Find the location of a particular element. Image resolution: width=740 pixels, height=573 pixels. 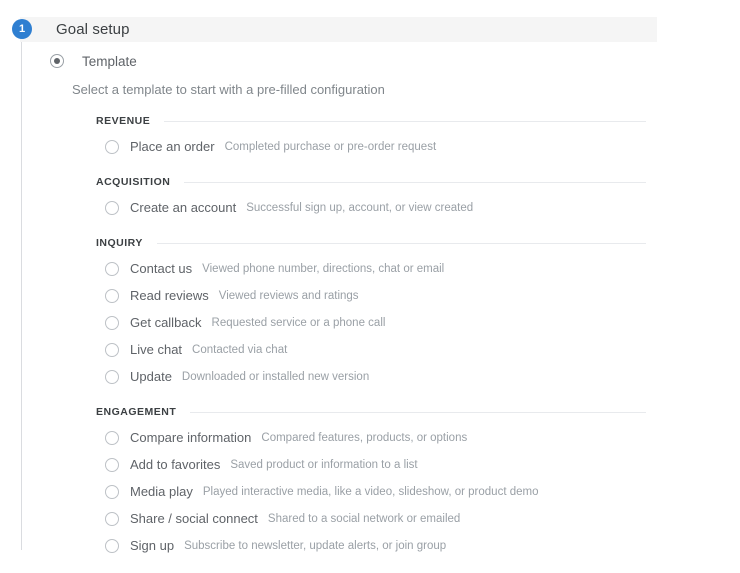

template-option-label: Update is located at coordinates (151, 376).